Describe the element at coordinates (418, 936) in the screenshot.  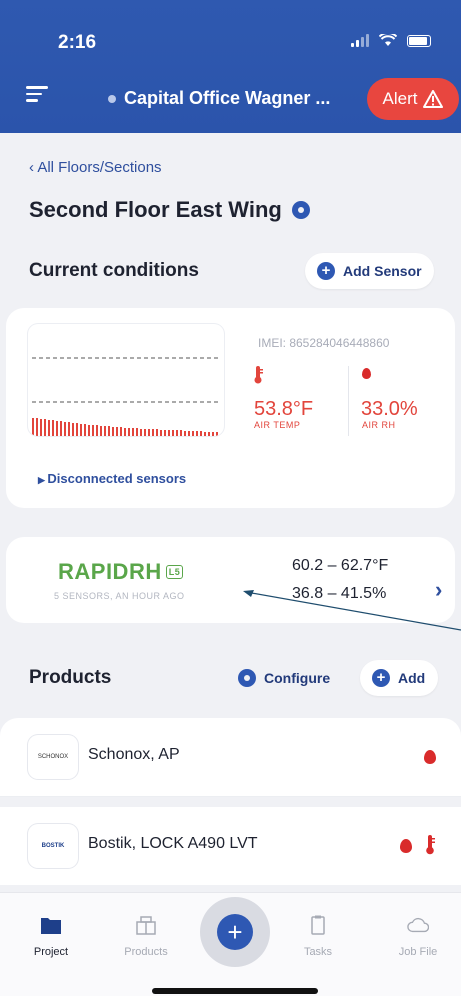
I see `nav-job-file: Job File` at that location.